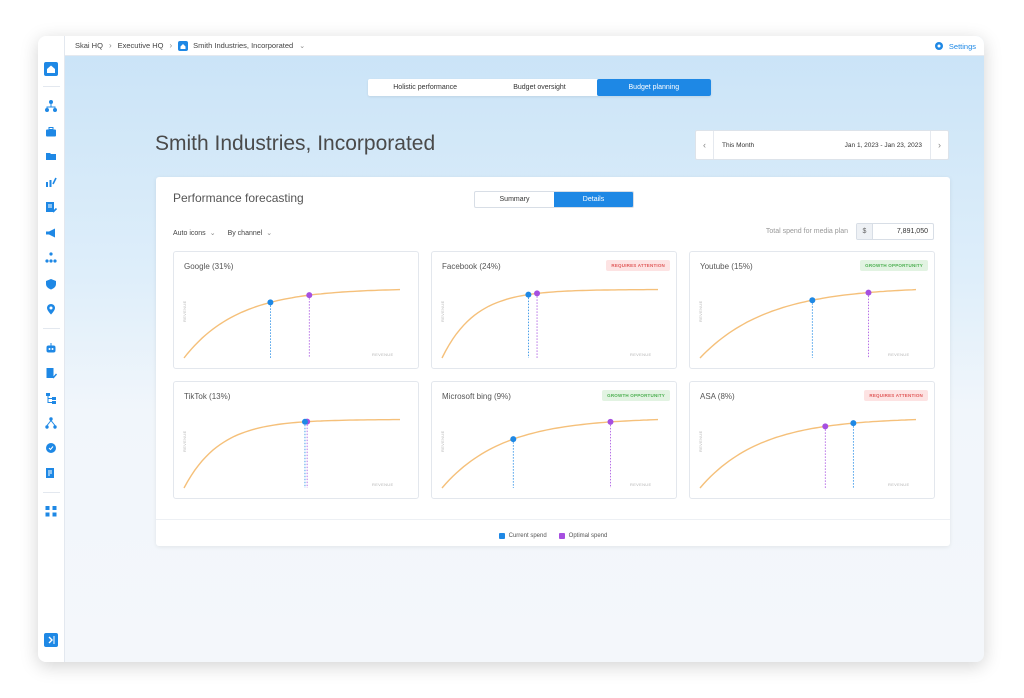  I want to click on by-channel-dropdown: By channel ⌄, so click(250, 233).